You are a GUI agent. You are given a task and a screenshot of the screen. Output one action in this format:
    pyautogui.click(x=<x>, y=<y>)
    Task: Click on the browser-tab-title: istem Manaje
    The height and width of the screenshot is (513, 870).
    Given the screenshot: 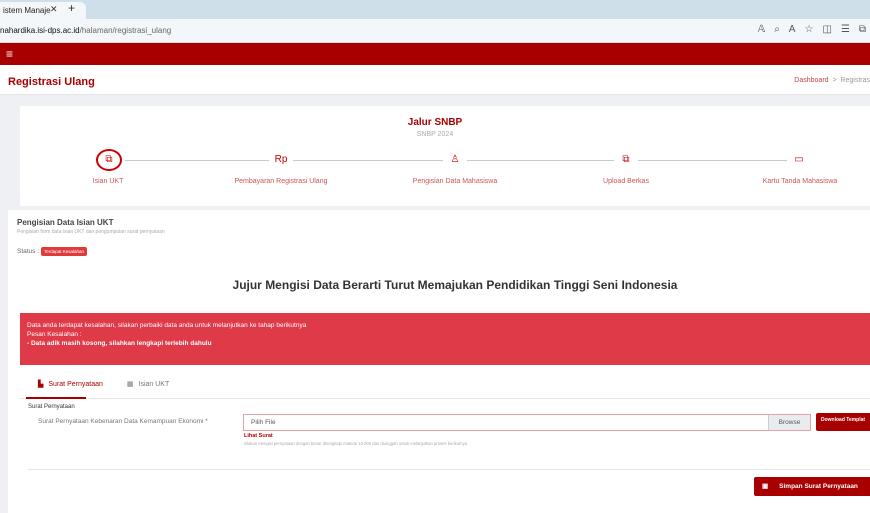 What is the action you would take?
    pyautogui.click(x=27, y=10)
    